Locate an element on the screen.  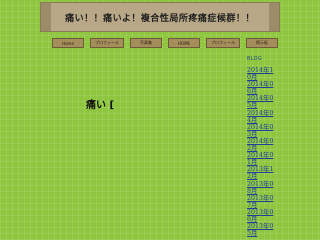
banner-left-border is located at coordinates (46, 17).